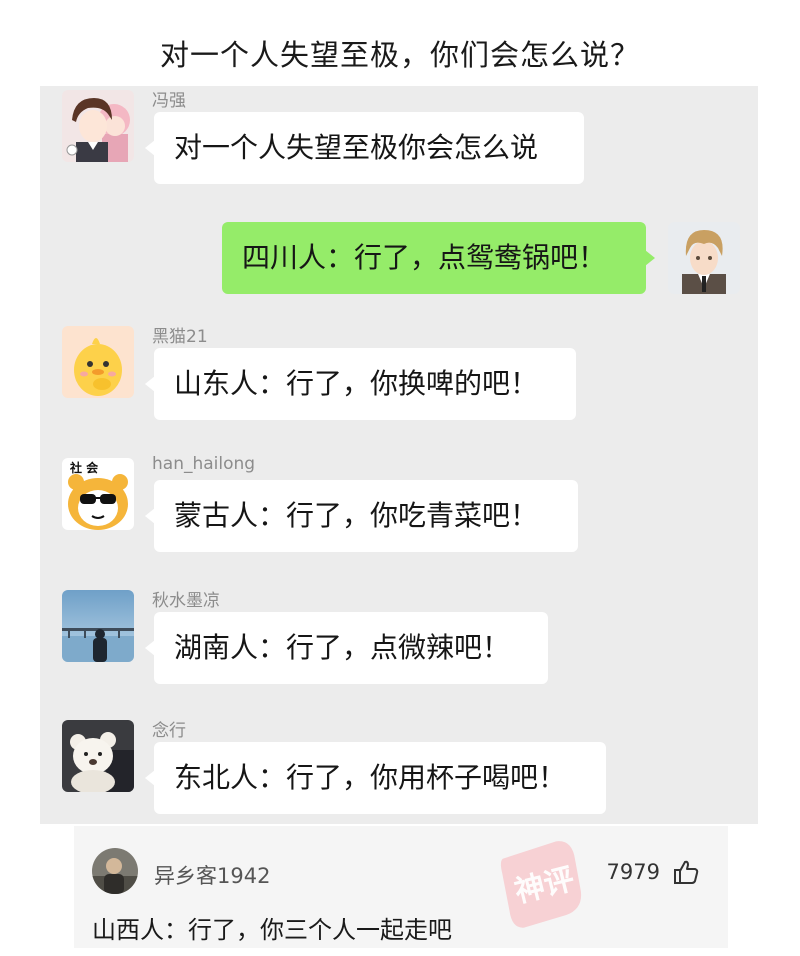 The height and width of the screenshot is (956, 800). Describe the element at coordinates (401, 887) in the screenshot. I see `comment-card: 异乡客1942 7979 山西人：行了，你三个人一起走吧` at that location.